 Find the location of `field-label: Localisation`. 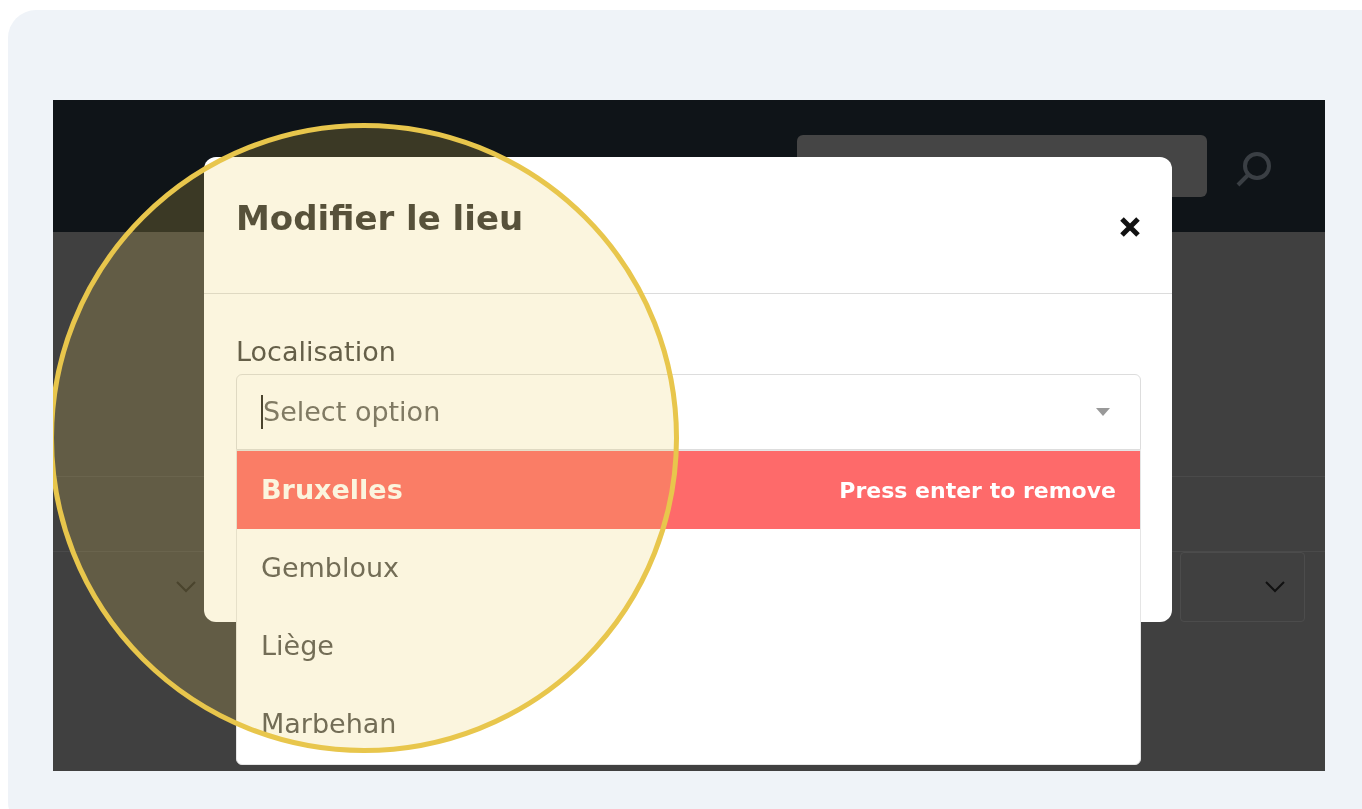

field-label: Localisation is located at coordinates (316, 352).